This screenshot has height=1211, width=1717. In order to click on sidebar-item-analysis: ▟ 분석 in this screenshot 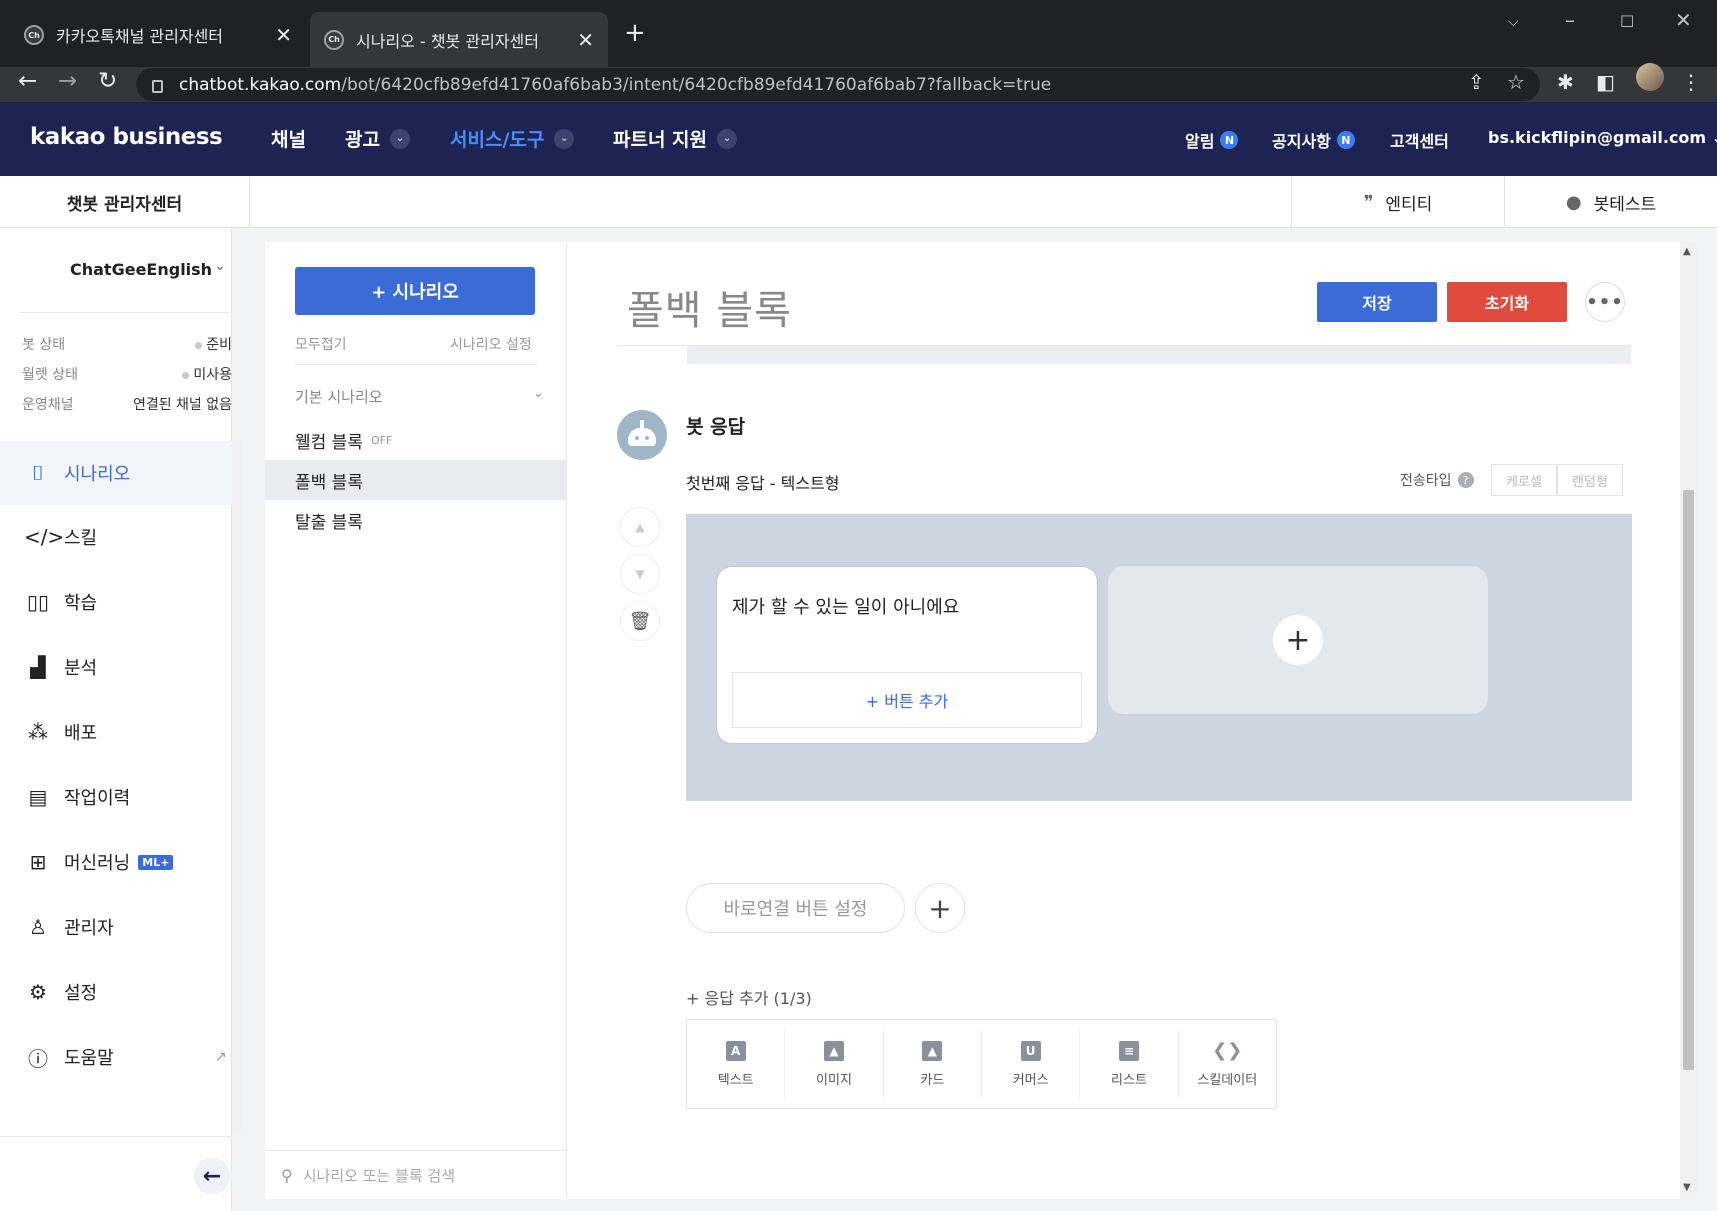, I will do `click(116, 667)`.